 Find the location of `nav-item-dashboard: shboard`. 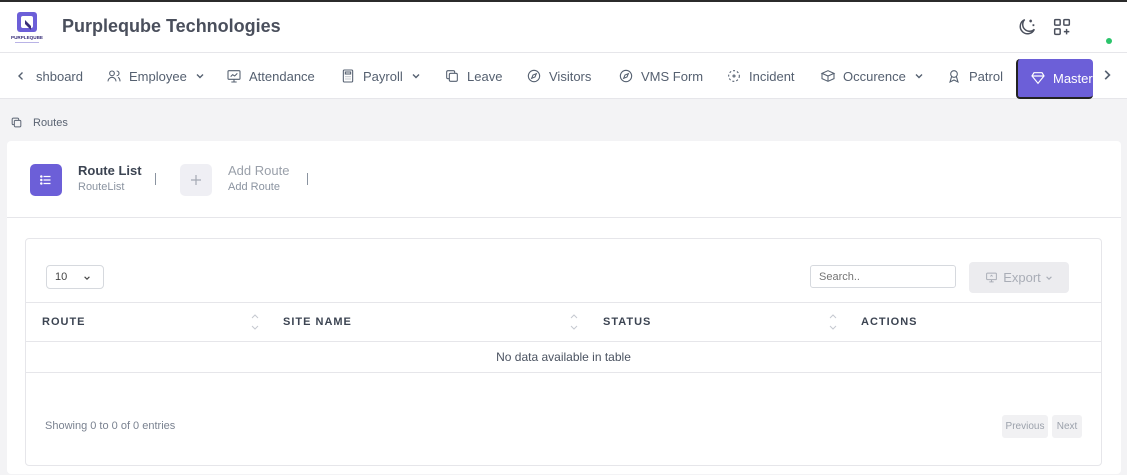

nav-item-dashboard: shboard is located at coordinates (49, 76).